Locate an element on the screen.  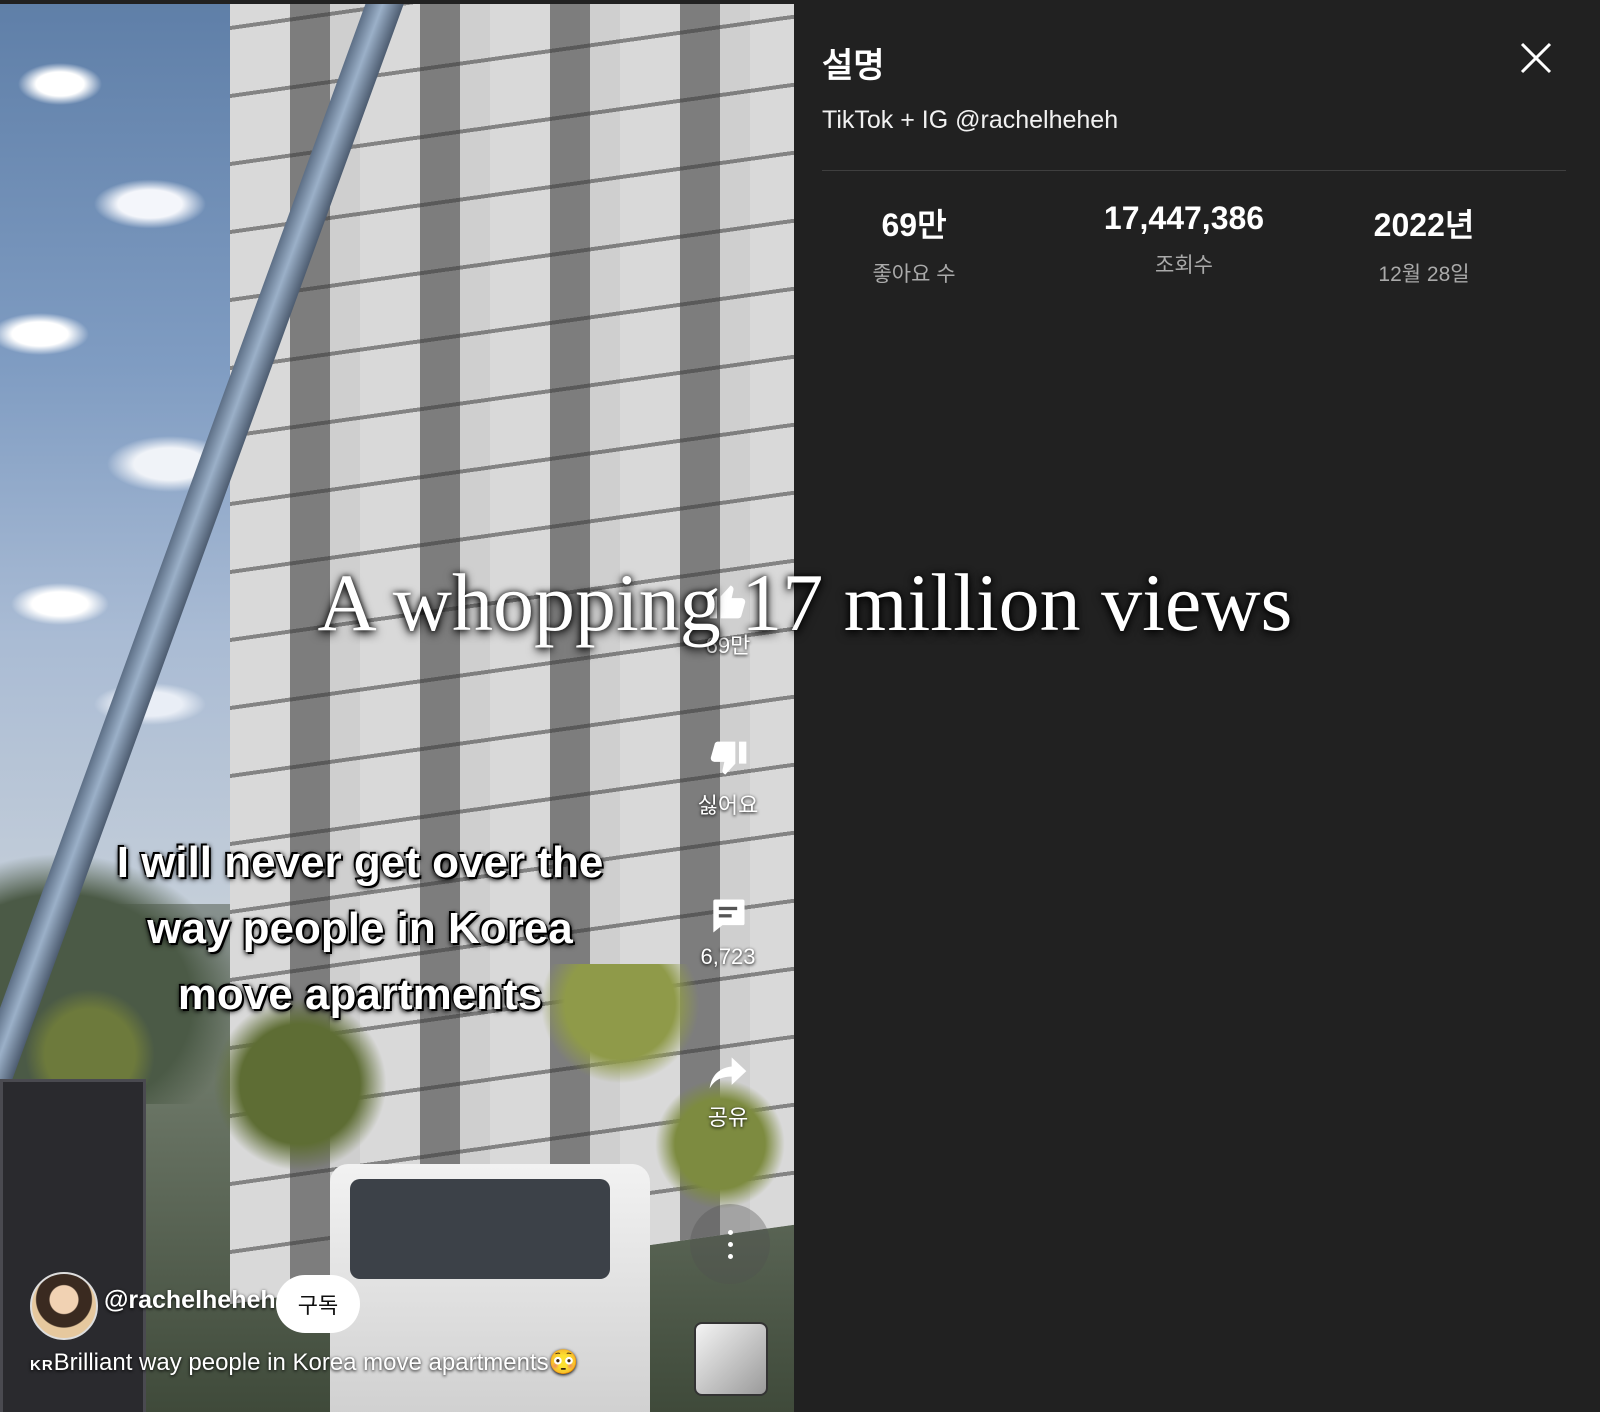
share-arrow-icon is located at coordinates (728, 1073).